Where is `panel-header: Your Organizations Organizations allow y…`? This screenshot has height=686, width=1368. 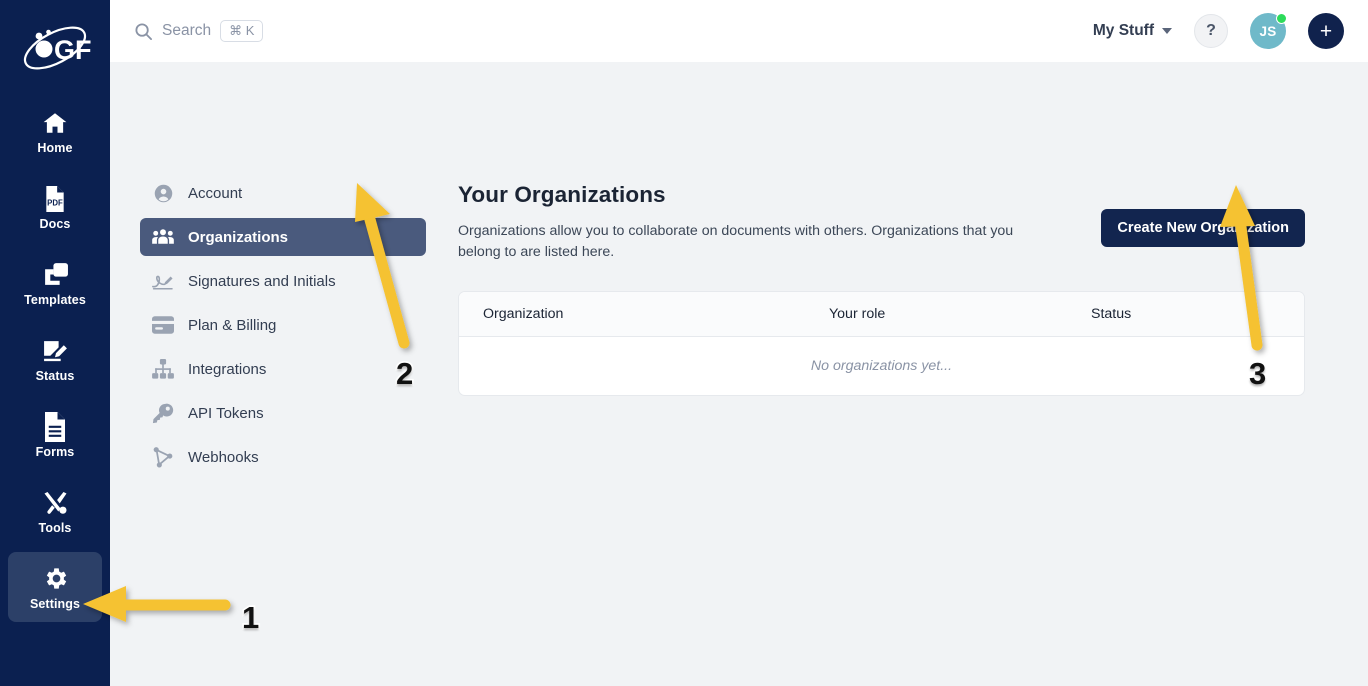
panel-header: Your Organizations Organizations allow y… is located at coordinates (881, 222).